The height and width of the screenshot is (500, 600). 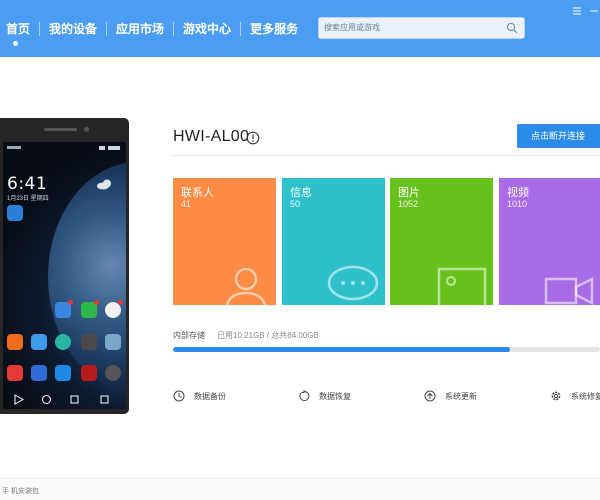 I want to click on phone-status-bar, so click(x=63, y=148).